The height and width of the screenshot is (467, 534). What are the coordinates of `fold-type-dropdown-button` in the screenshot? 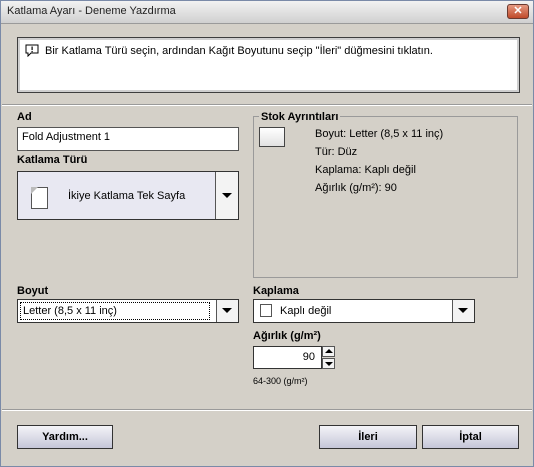 It's located at (226, 195).